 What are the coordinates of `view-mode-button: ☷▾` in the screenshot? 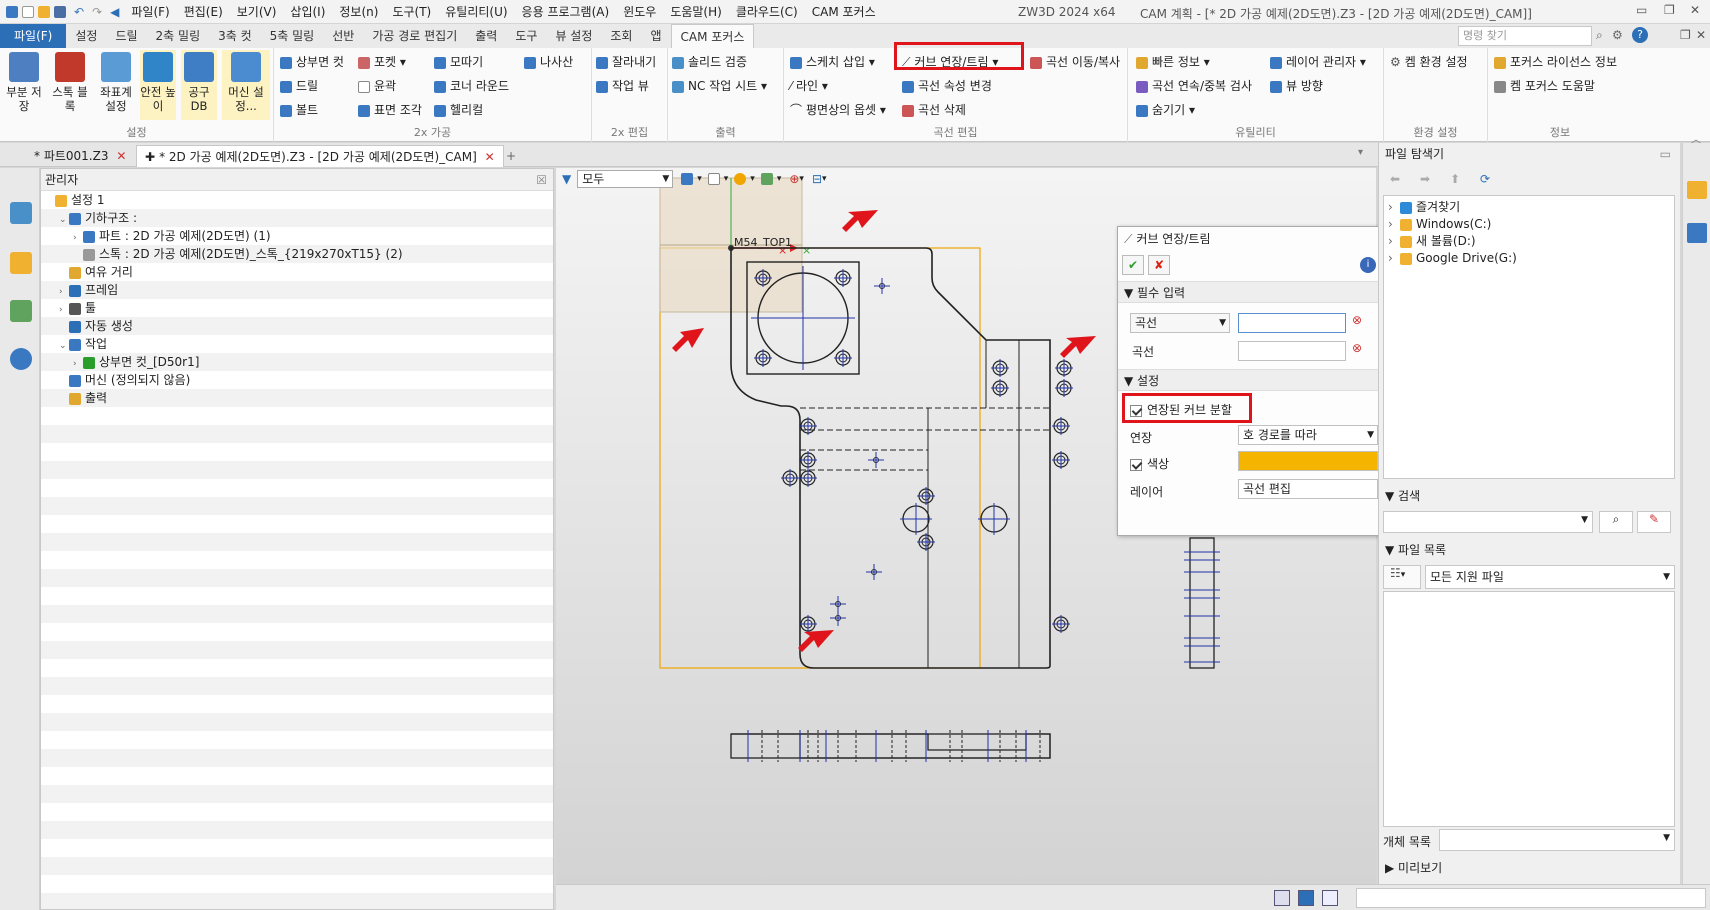 It's located at (1402, 577).